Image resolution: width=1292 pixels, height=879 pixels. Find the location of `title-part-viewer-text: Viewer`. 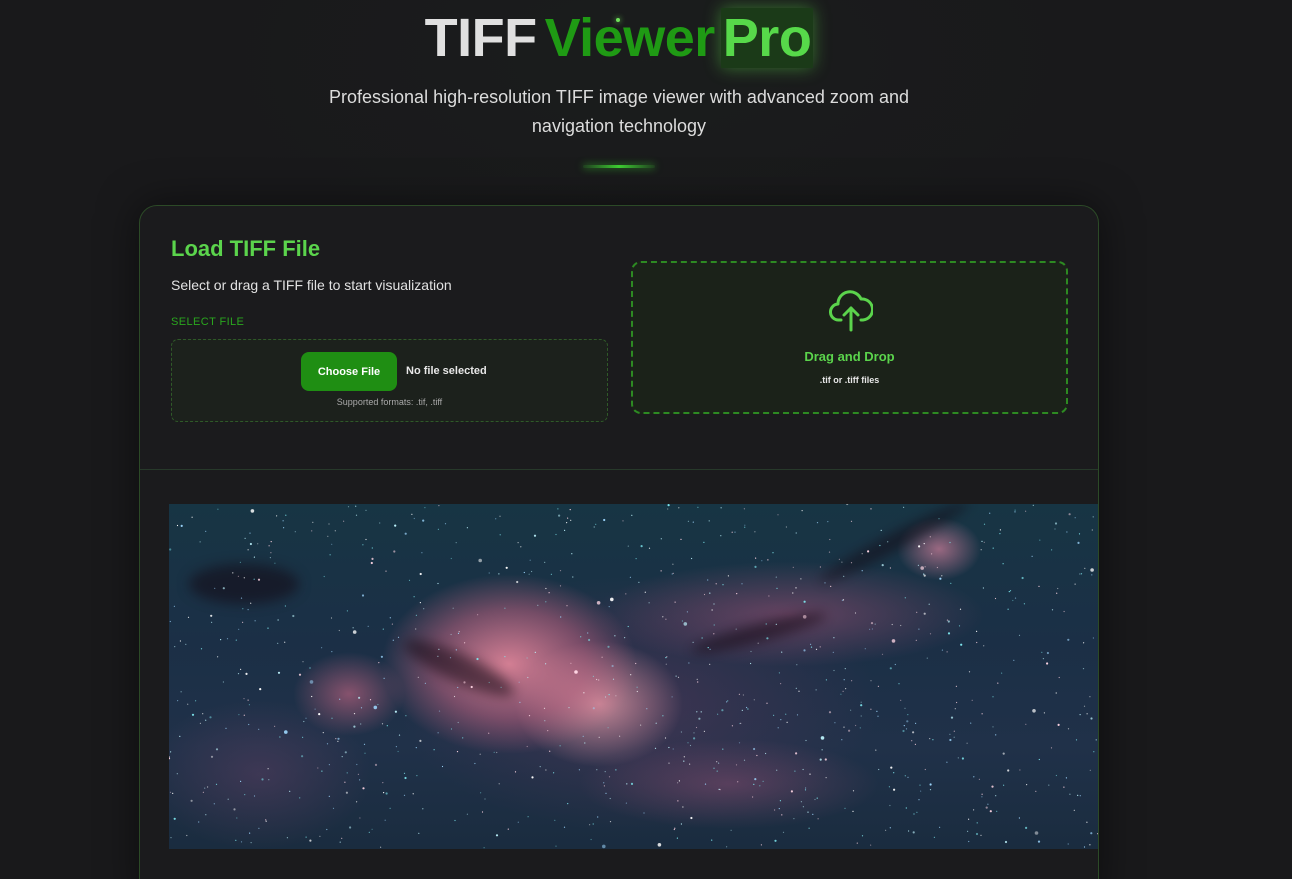

title-part-viewer-text: Viewer is located at coordinates (630, 38).